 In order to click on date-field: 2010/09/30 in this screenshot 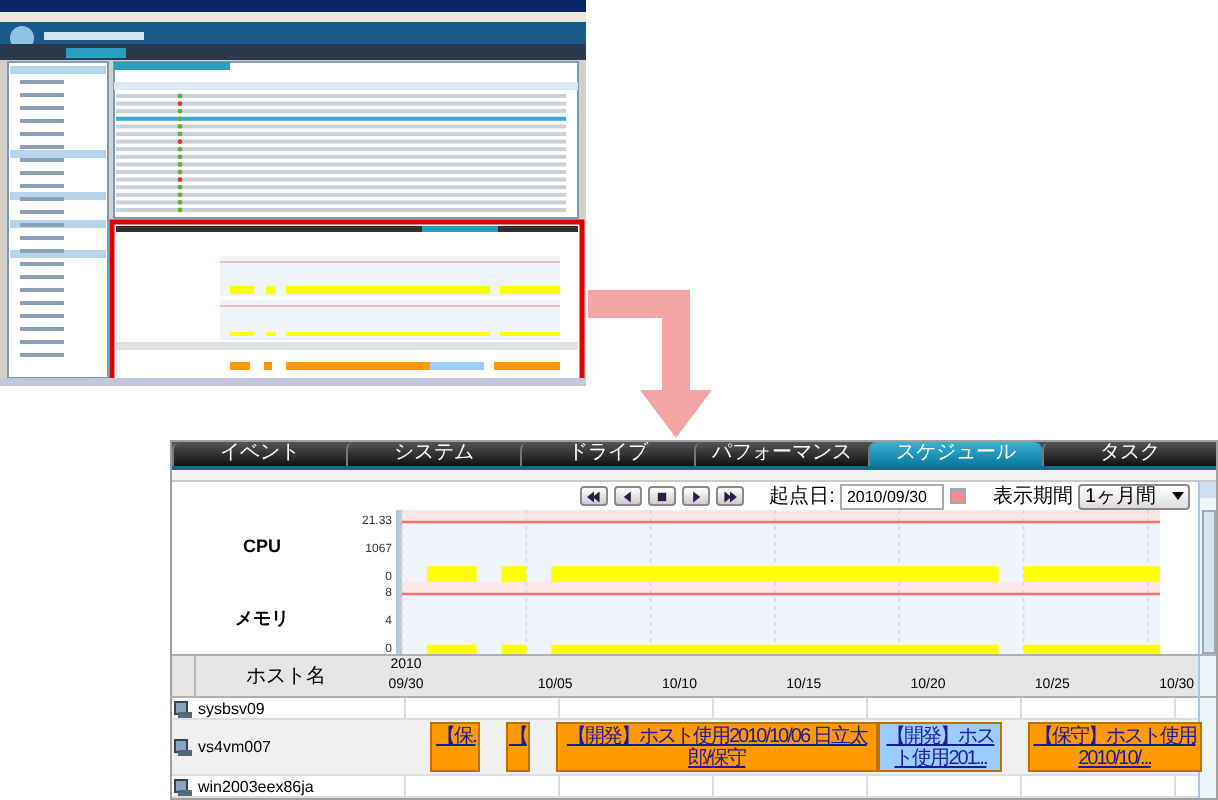, I will do `click(892, 496)`.